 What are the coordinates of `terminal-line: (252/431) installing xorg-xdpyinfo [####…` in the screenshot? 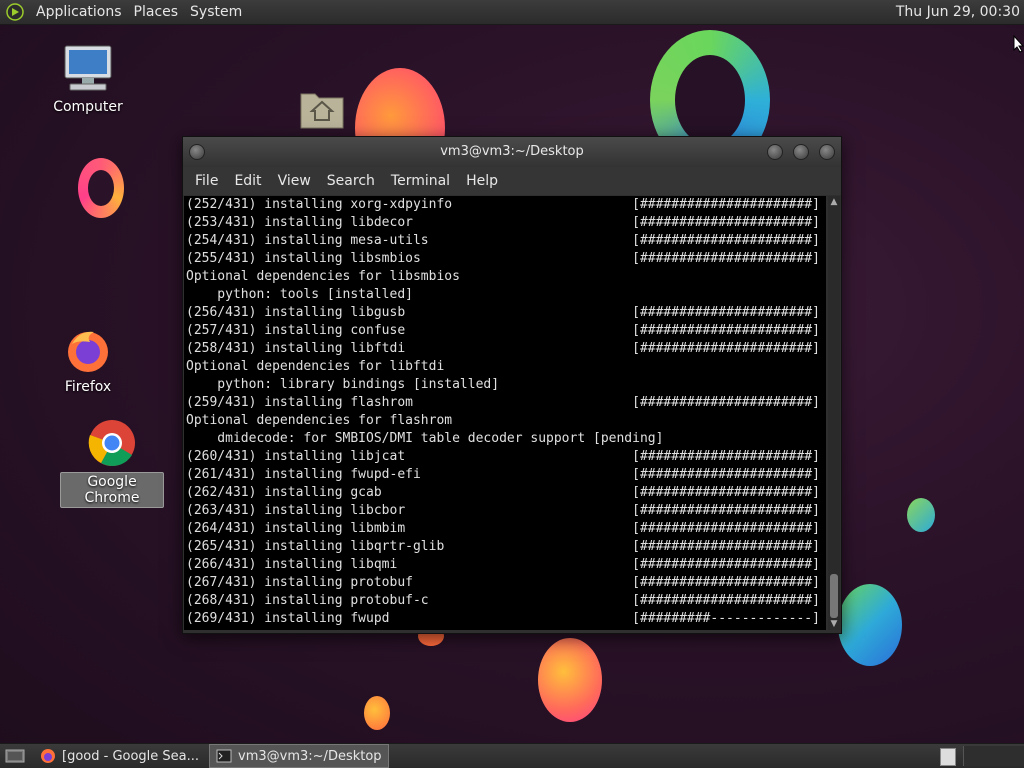 It's located at (506, 204).